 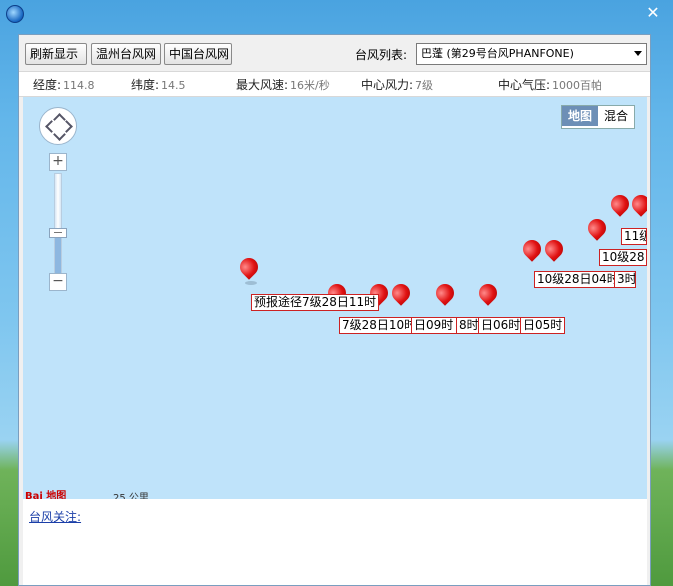 What do you see at coordinates (47, 85) in the screenshot?
I see `longitude-label: 经度:` at bounding box center [47, 85].